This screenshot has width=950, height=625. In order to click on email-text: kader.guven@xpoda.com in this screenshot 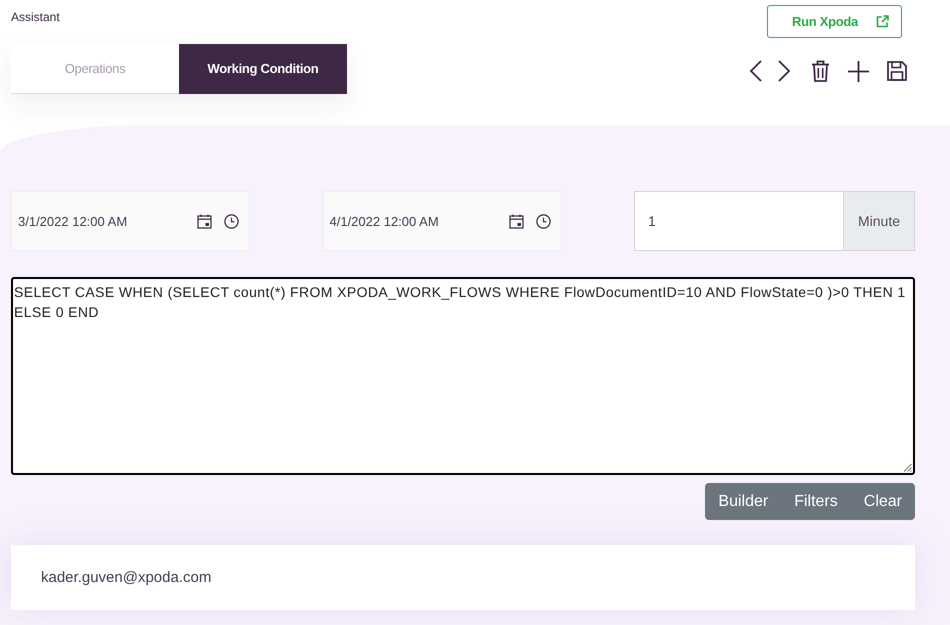, I will do `click(126, 577)`.